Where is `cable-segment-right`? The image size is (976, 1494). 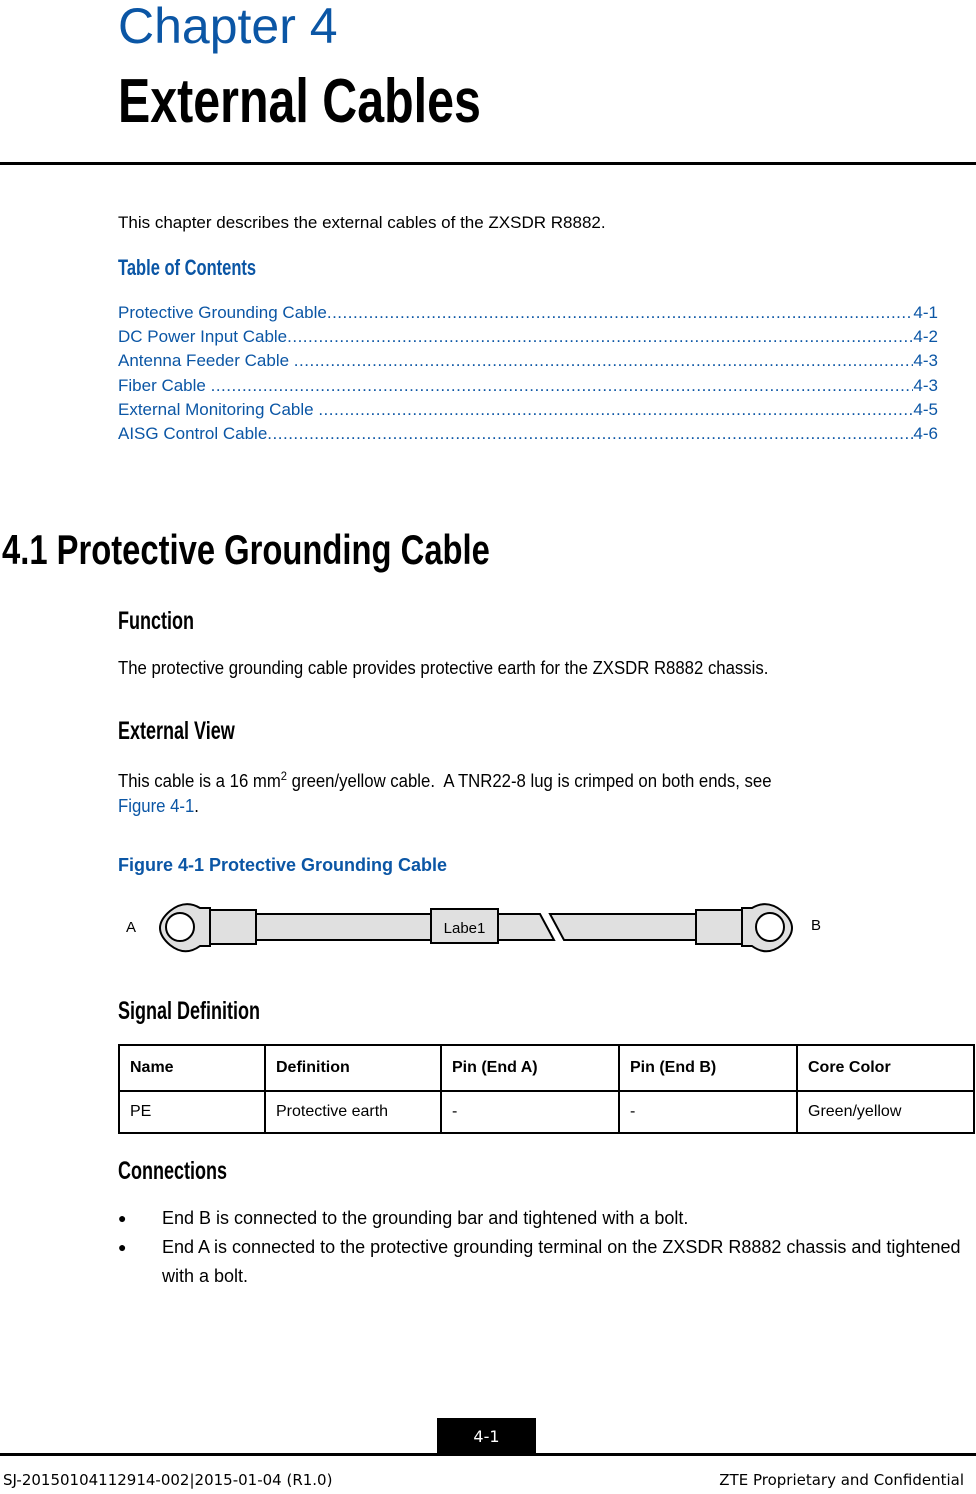
cable-segment-right is located at coordinates (622, 927).